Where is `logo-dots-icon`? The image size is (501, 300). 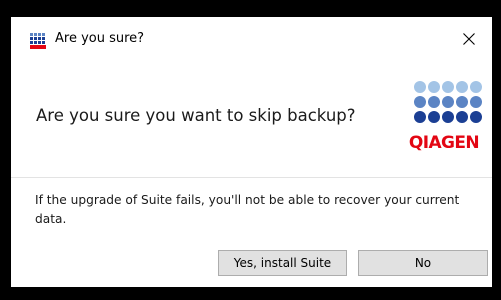
logo-dots-icon is located at coordinates (448, 102).